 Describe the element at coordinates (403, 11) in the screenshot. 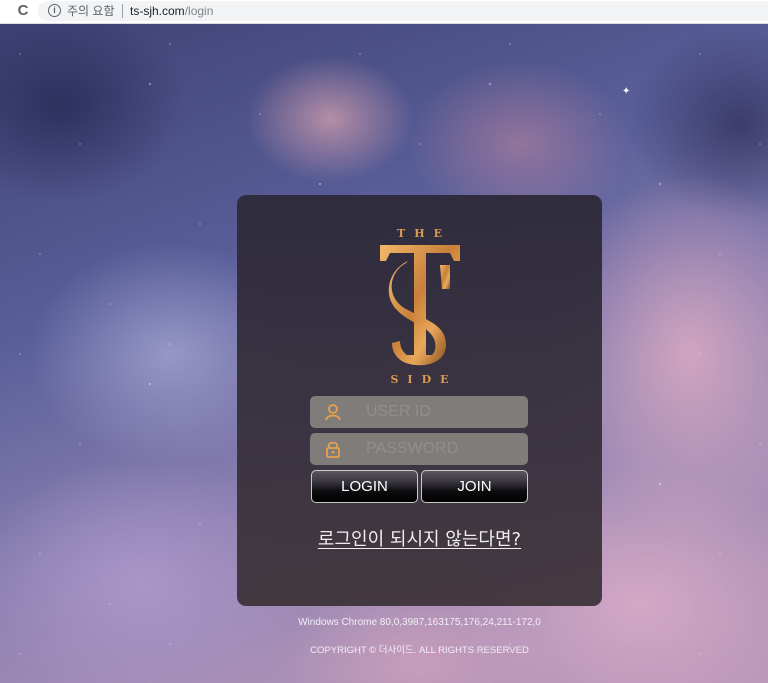

I see `address-bar: i 주의 요함 ts-sjh.com/login` at that location.